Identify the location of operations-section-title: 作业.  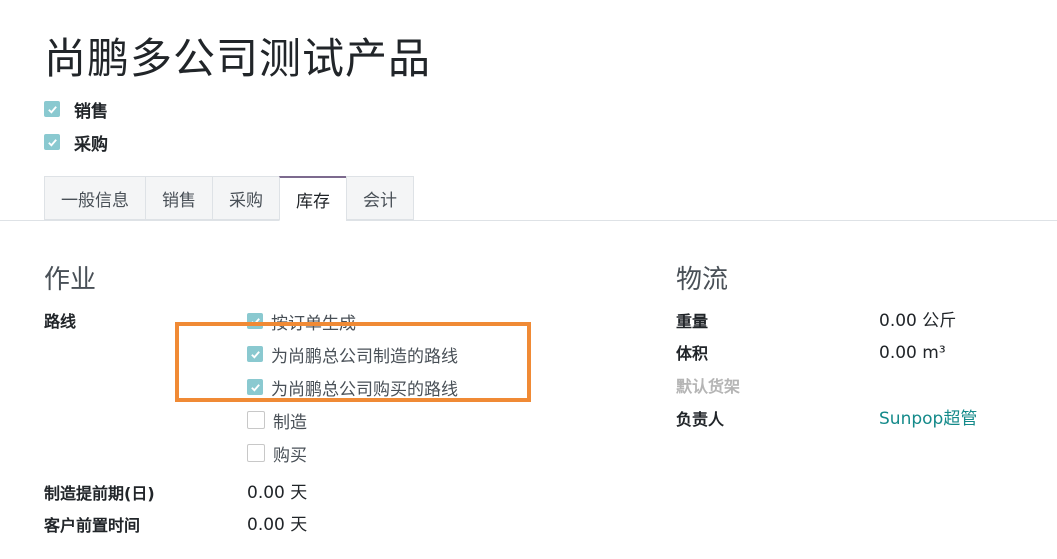
(70, 280).